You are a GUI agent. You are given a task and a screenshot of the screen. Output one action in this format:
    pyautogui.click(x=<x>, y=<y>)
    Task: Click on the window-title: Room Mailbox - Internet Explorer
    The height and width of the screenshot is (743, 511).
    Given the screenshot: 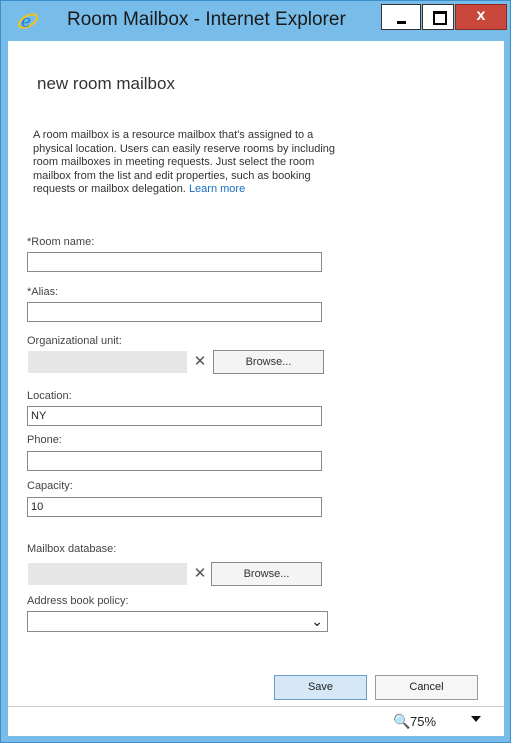 What is the action you would take?
    pyautogui.click(x=206, y=19)
    